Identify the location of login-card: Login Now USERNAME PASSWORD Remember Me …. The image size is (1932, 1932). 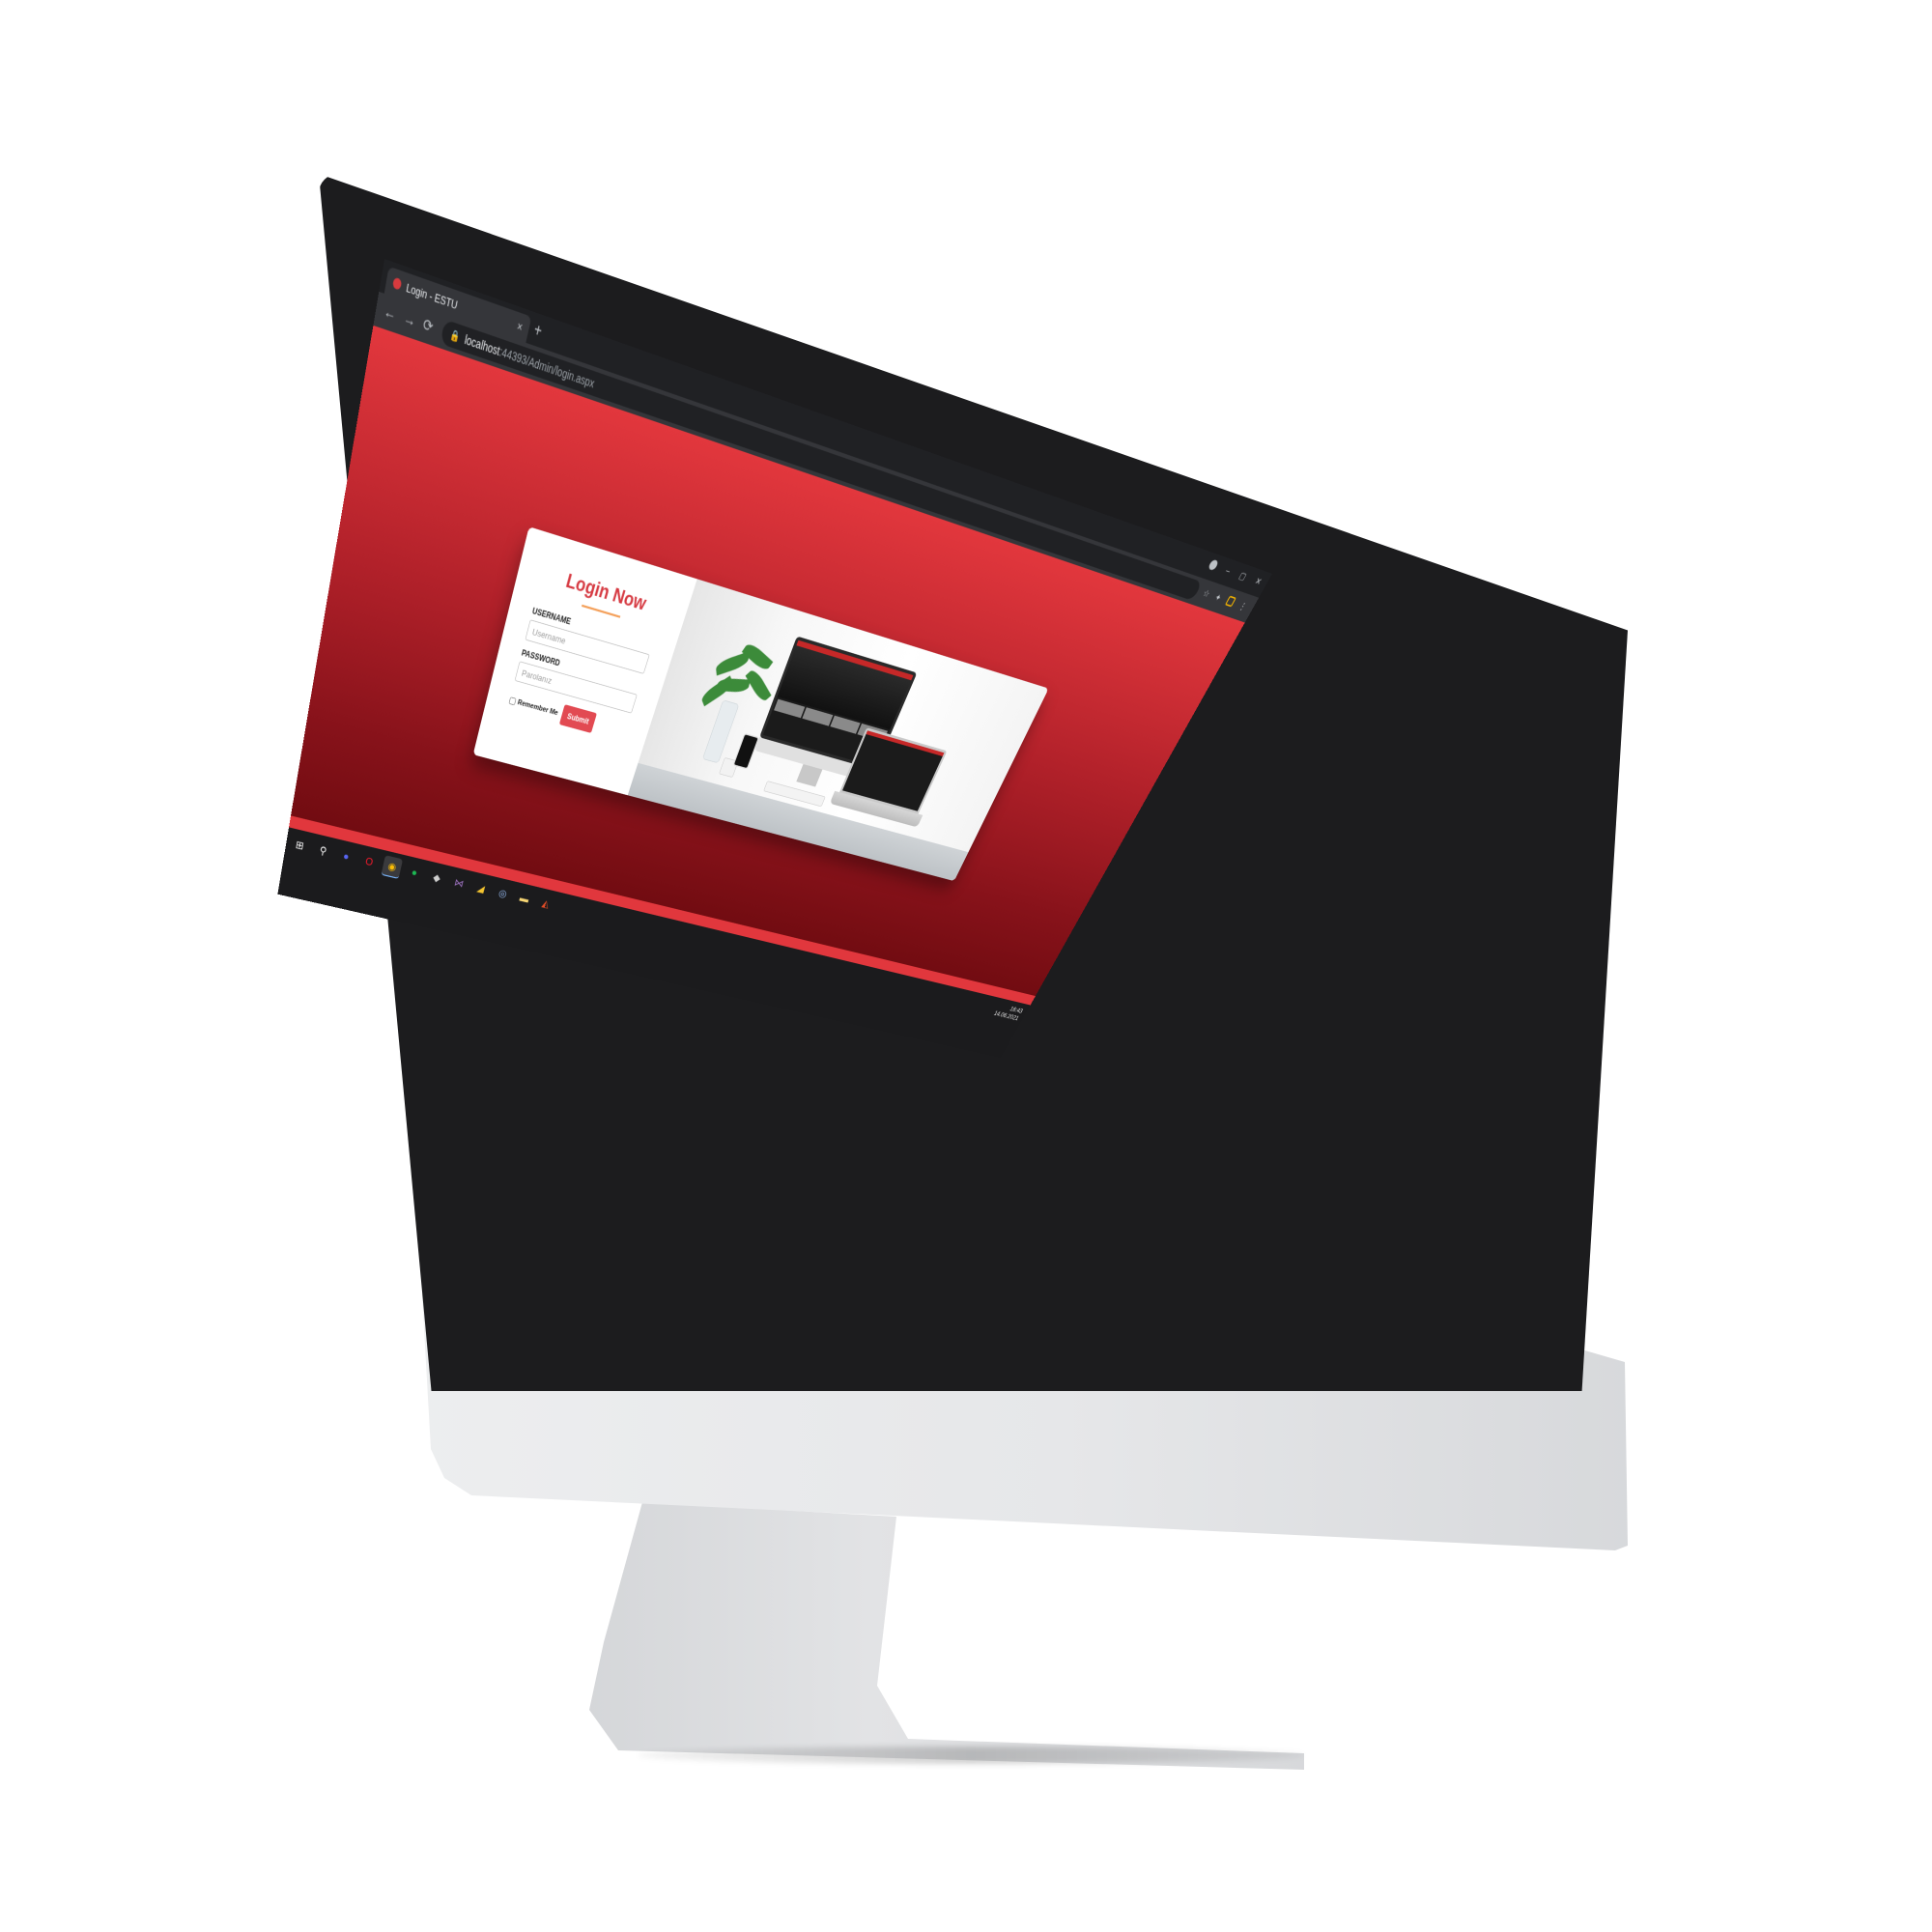
(760, 704).